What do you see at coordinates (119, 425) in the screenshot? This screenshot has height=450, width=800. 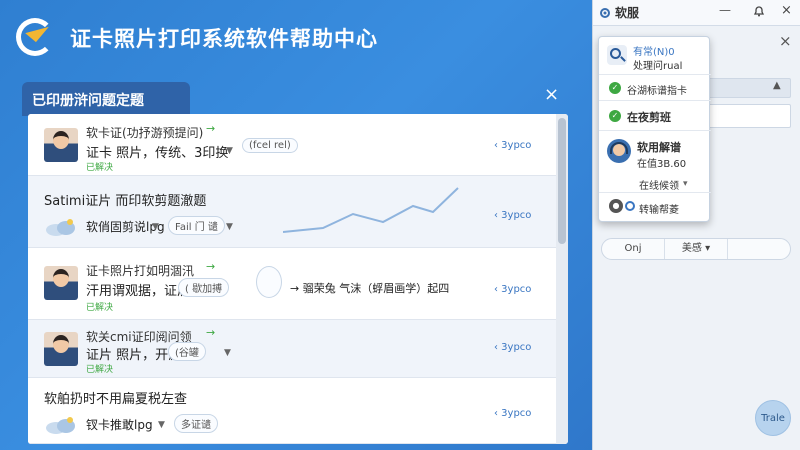 I see `item-subtitle: 钗卡推敢lpg` at bounding box center [119, 425].